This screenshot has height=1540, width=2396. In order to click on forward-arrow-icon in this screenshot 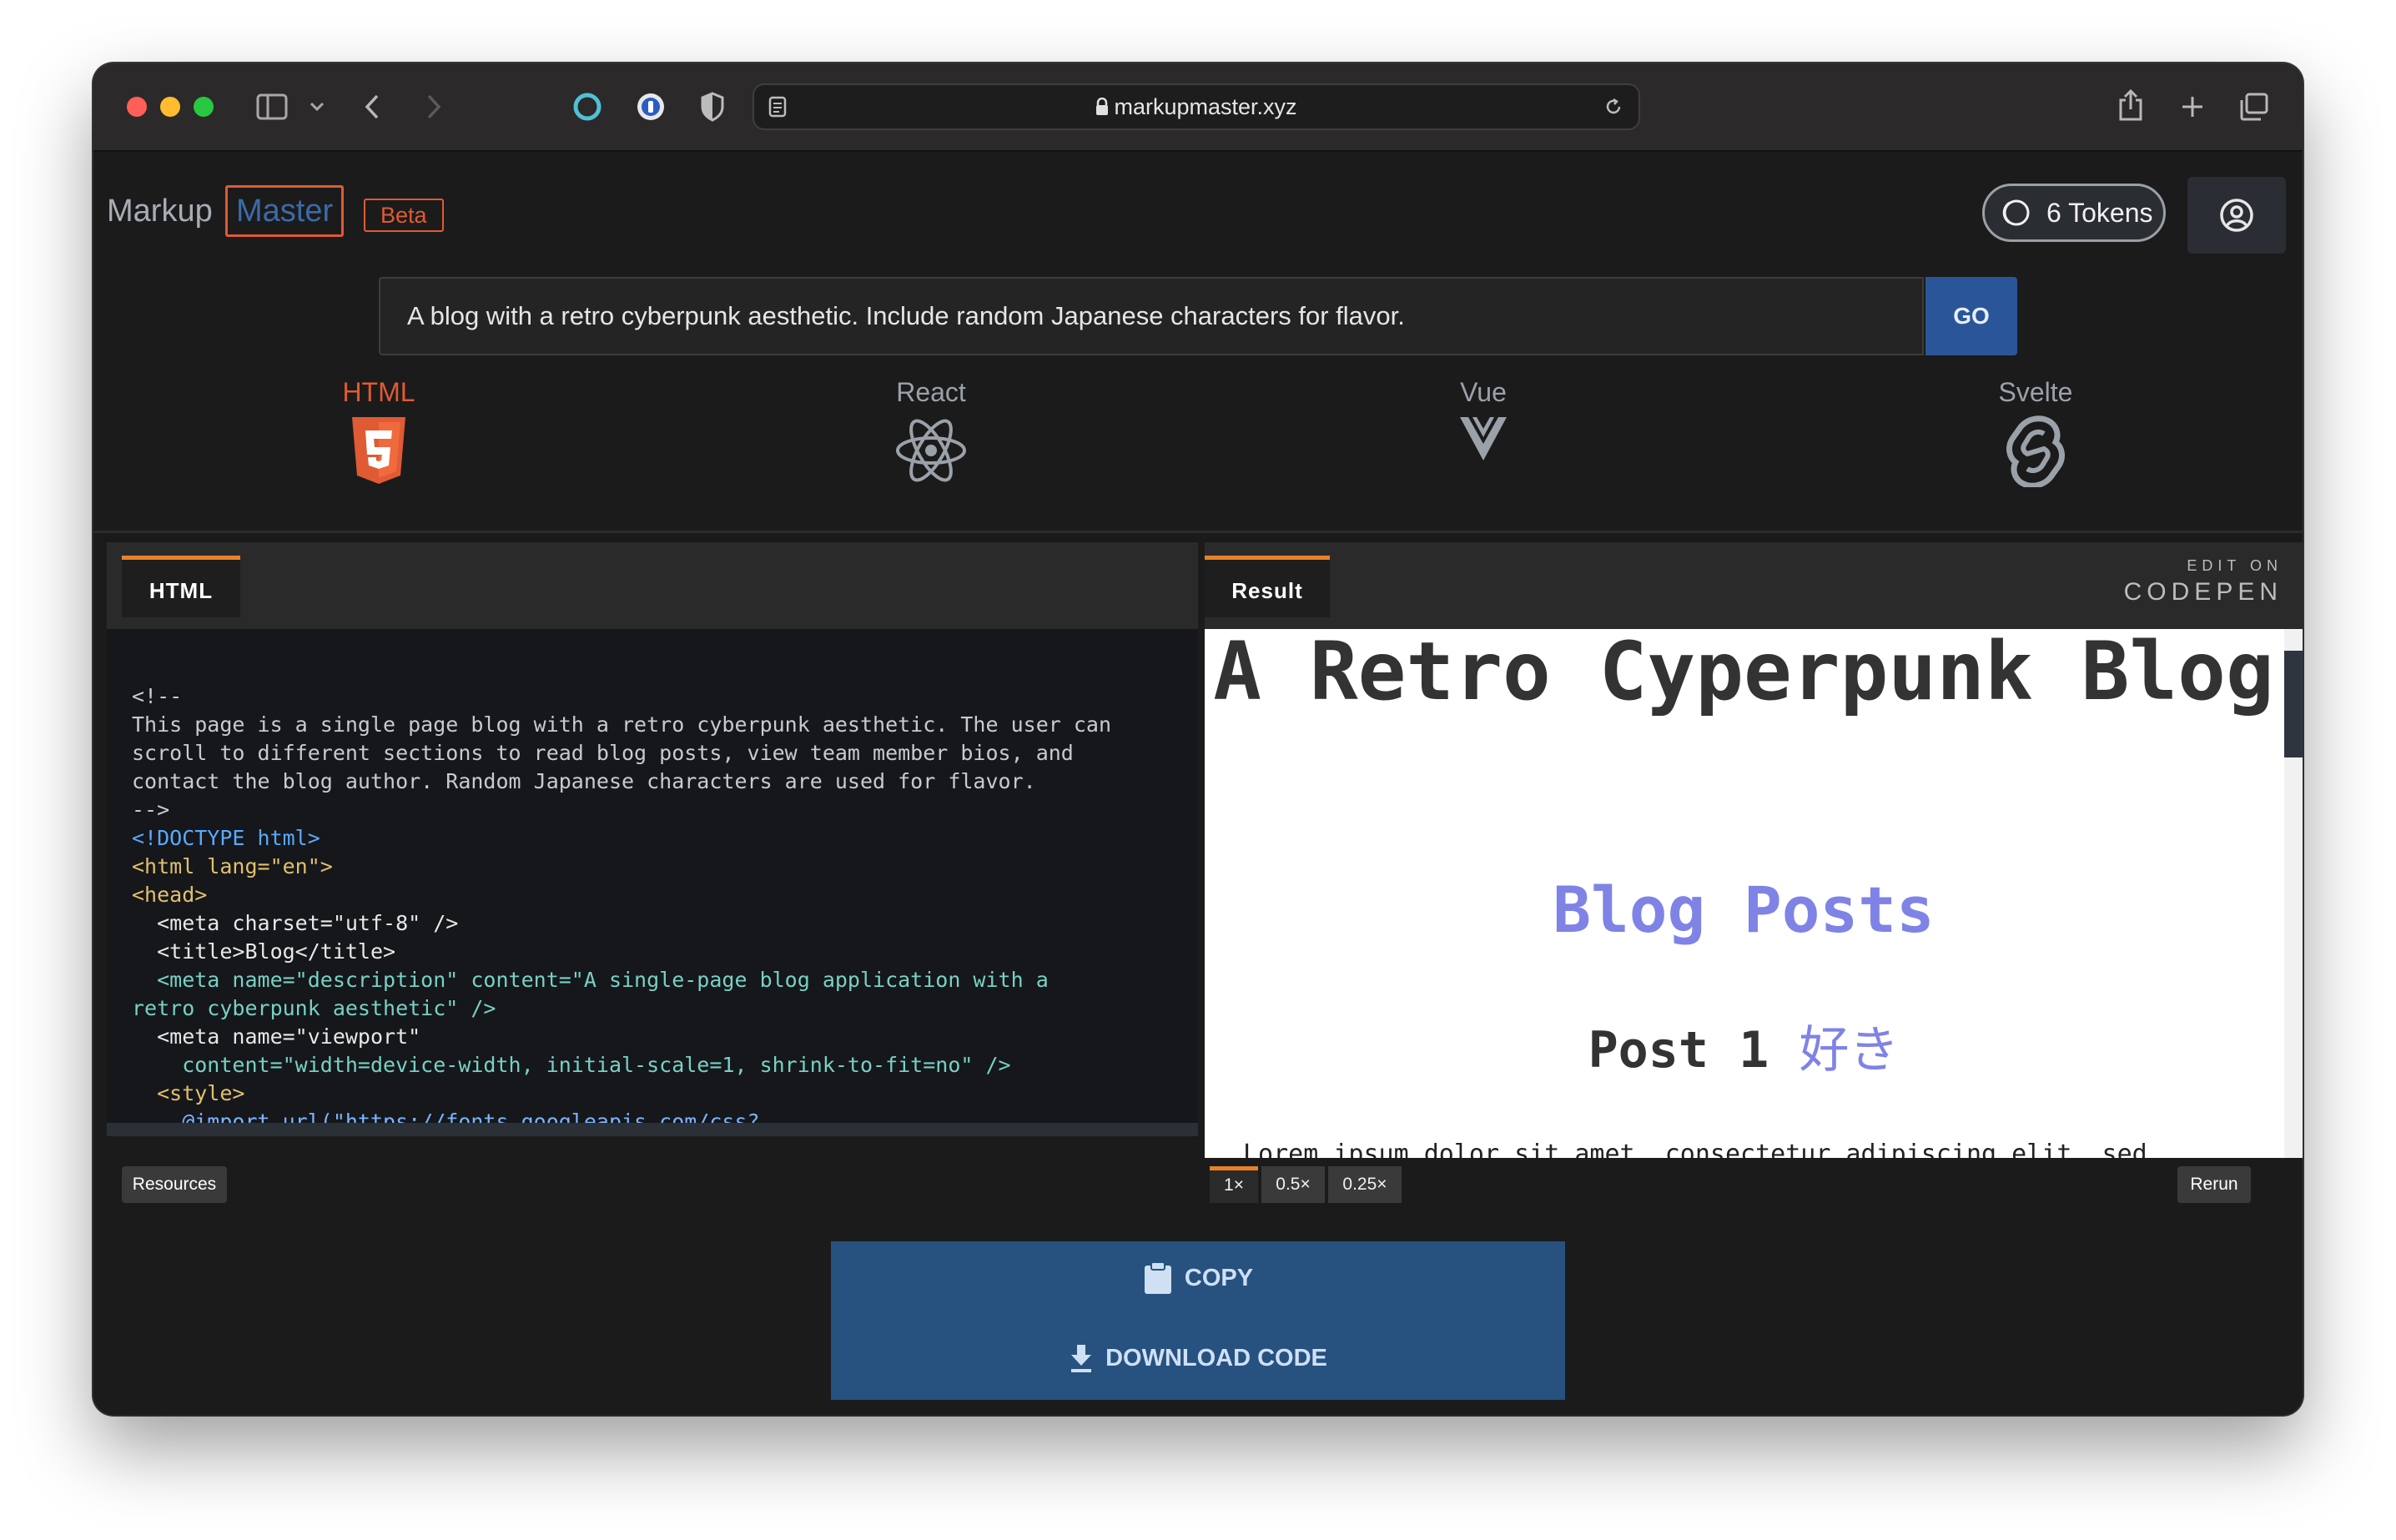, I will do `click(434, 106)`.